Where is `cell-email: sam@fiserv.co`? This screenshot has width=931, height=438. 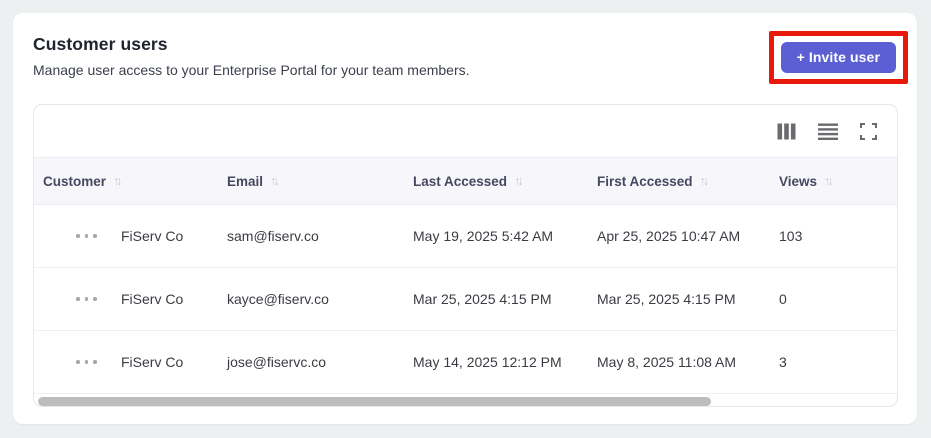 cell-email: sam@fiserv.co is located at coordinates (273, 236).